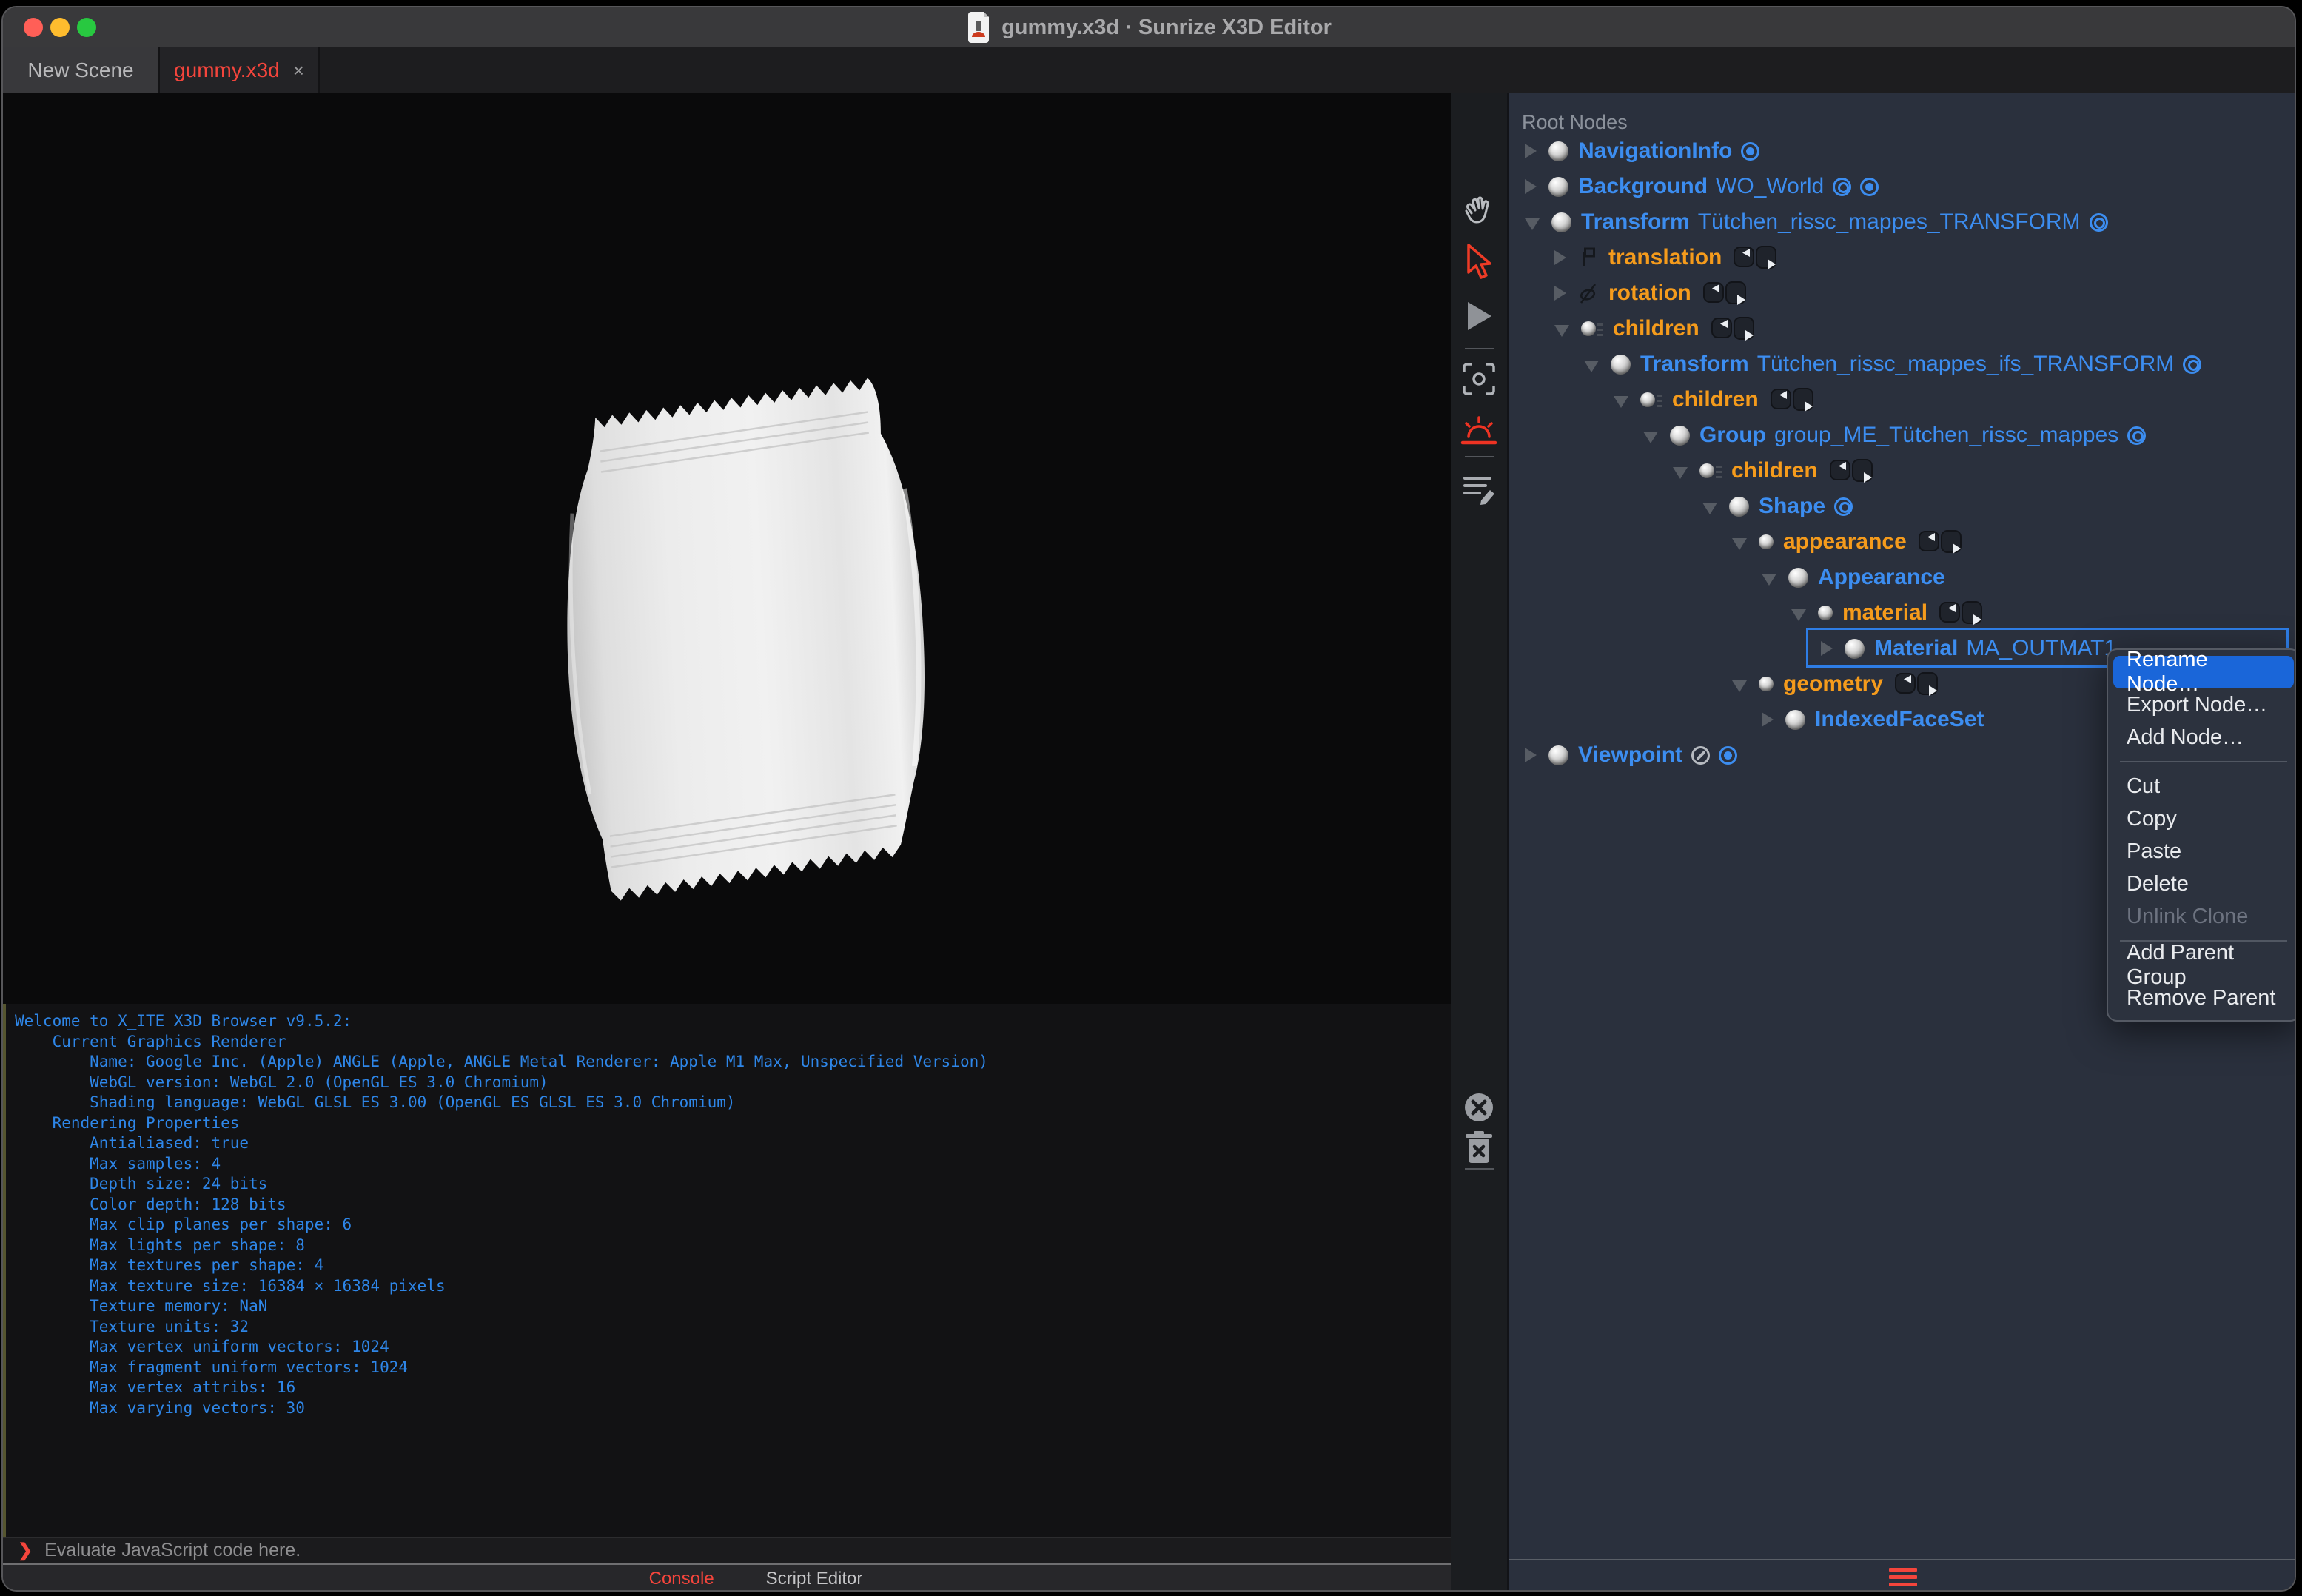 This screenshot has width=2302, height=1596. I want to click on tree-node-viewpoint: Viewpoint, so click(1631, 755).